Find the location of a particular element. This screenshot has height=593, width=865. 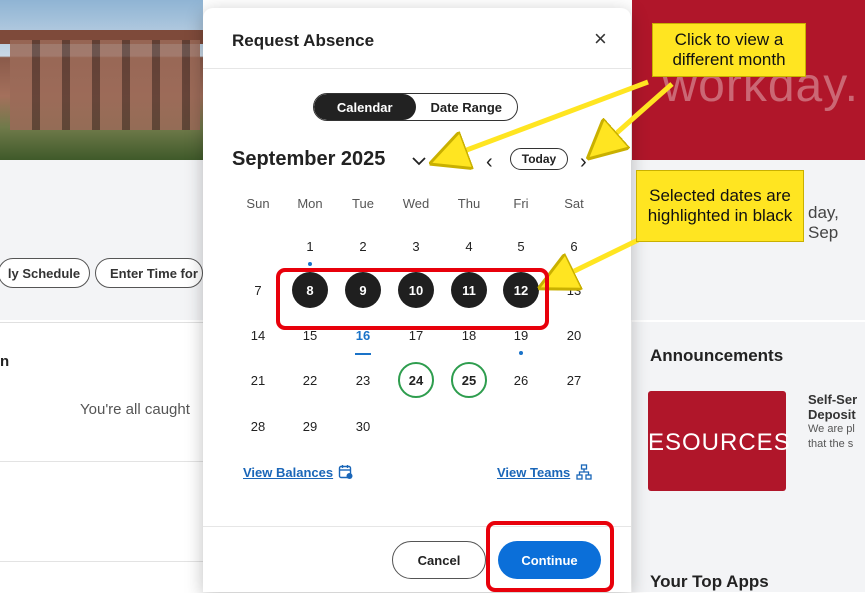

highlight-selected-dates is located at coordinates (412, 299).